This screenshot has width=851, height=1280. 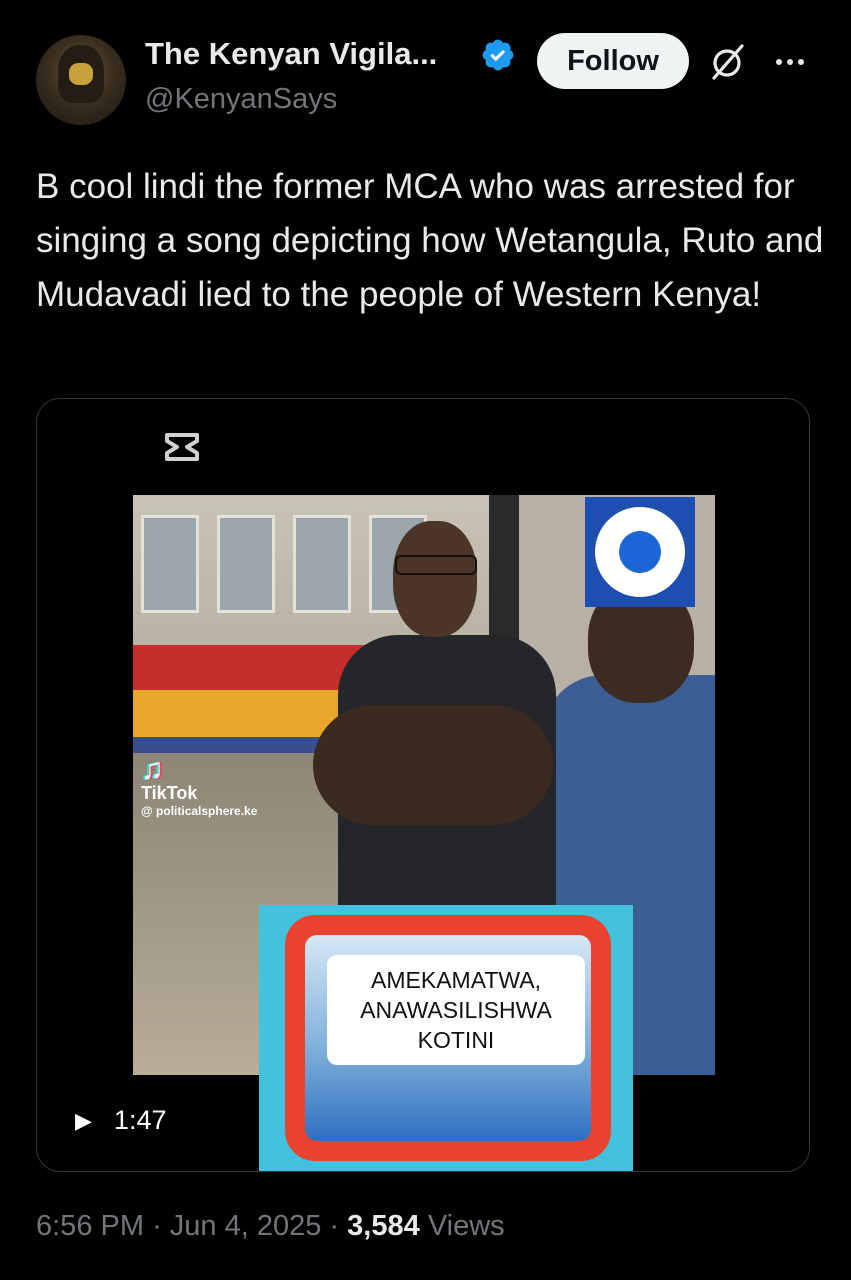 I want to click on author-avatar, so click(x=81, y=80).